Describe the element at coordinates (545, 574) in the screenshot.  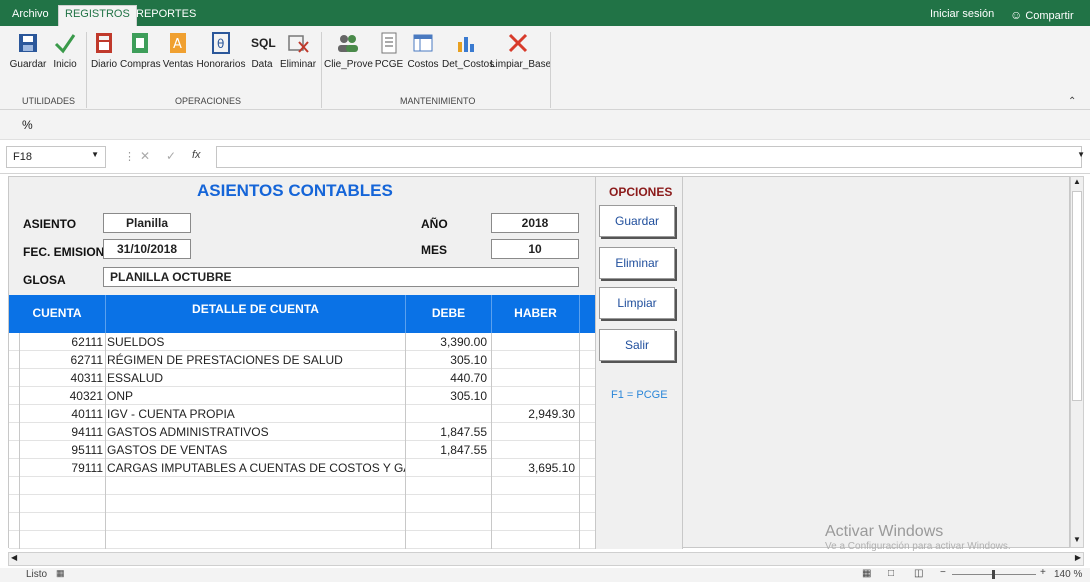
I see `status-bar: Listo ▦ ▦ □ ◫ − + 140 %` at that location.